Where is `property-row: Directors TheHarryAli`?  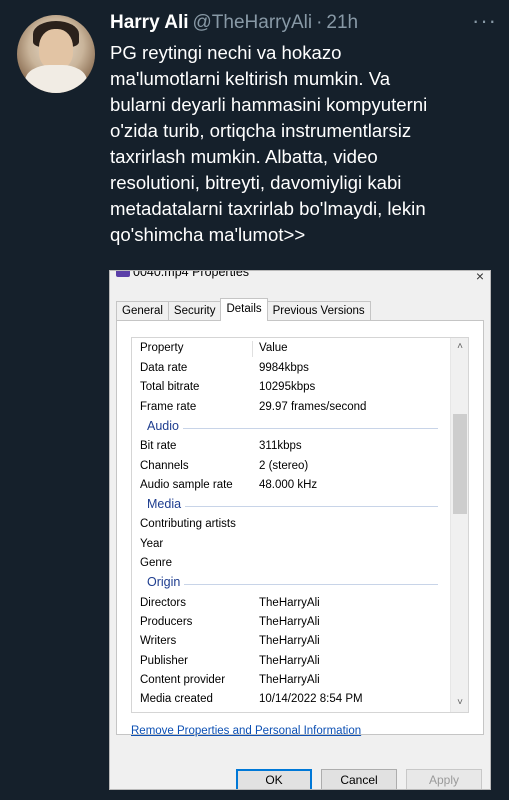
property-row: Directors TheHarryAli is located at coordinates (291, 604).